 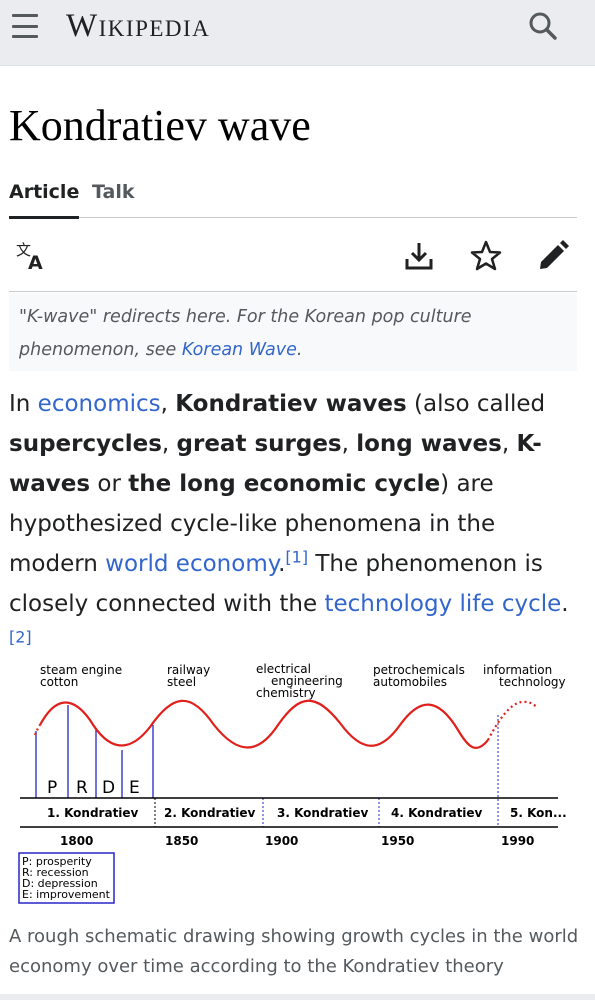 I want to click on page-actions-toolbar: 文 A, so click(x=293, y=255).